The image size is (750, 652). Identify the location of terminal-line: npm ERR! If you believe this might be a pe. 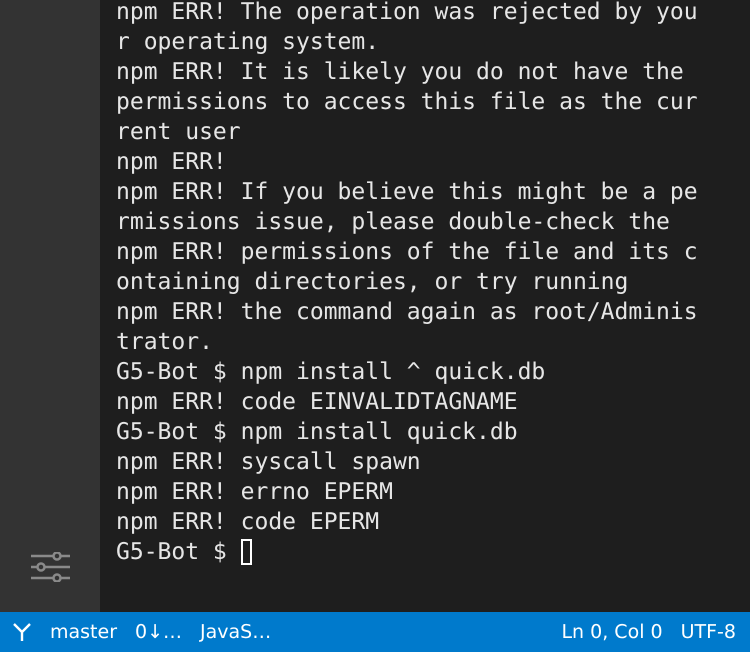
(407, 192).